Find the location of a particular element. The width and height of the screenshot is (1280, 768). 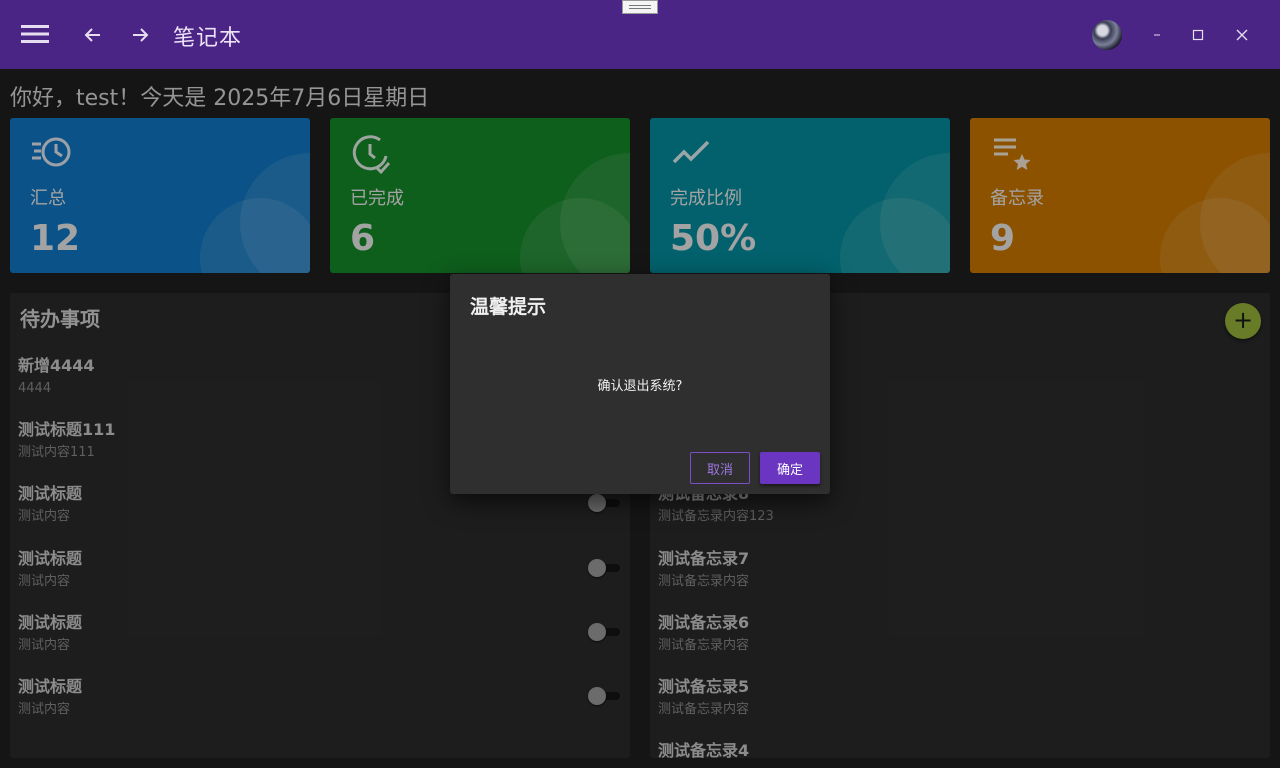

hamburger-menu-icon is located at coordinates (35, 34).